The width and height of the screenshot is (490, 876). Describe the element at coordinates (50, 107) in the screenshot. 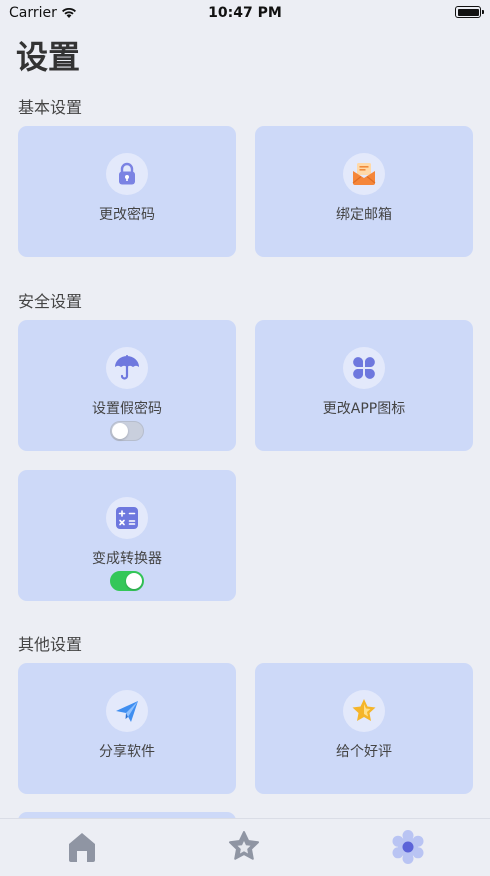

I see `section-title-basic: 基本设置` at that location.